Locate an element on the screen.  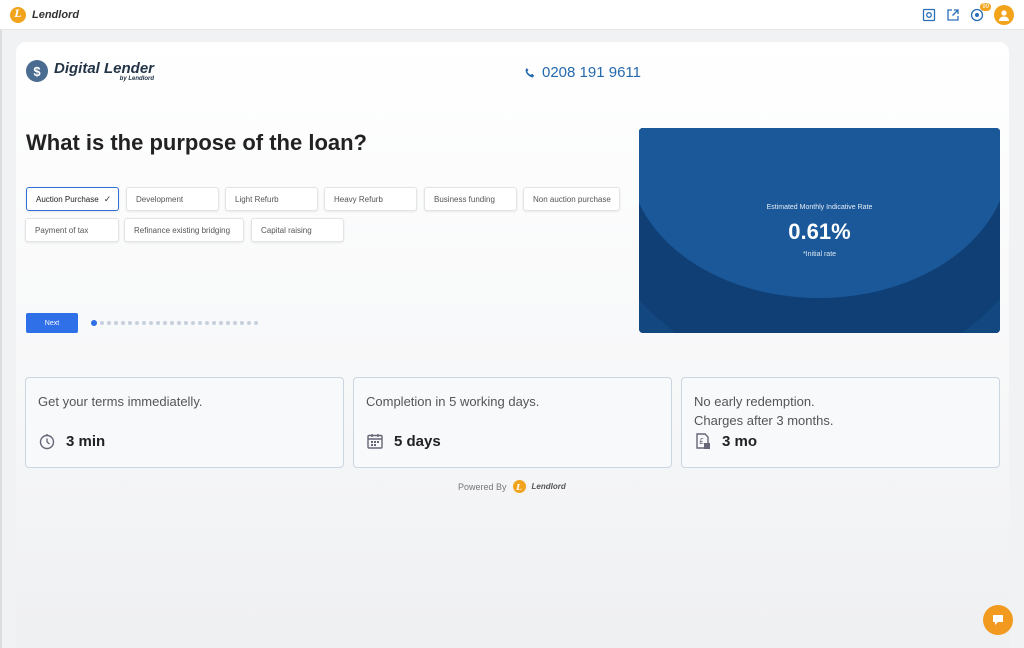
option-non-auction-purchase: Non auction purchase is located at coordinates (571, 199).